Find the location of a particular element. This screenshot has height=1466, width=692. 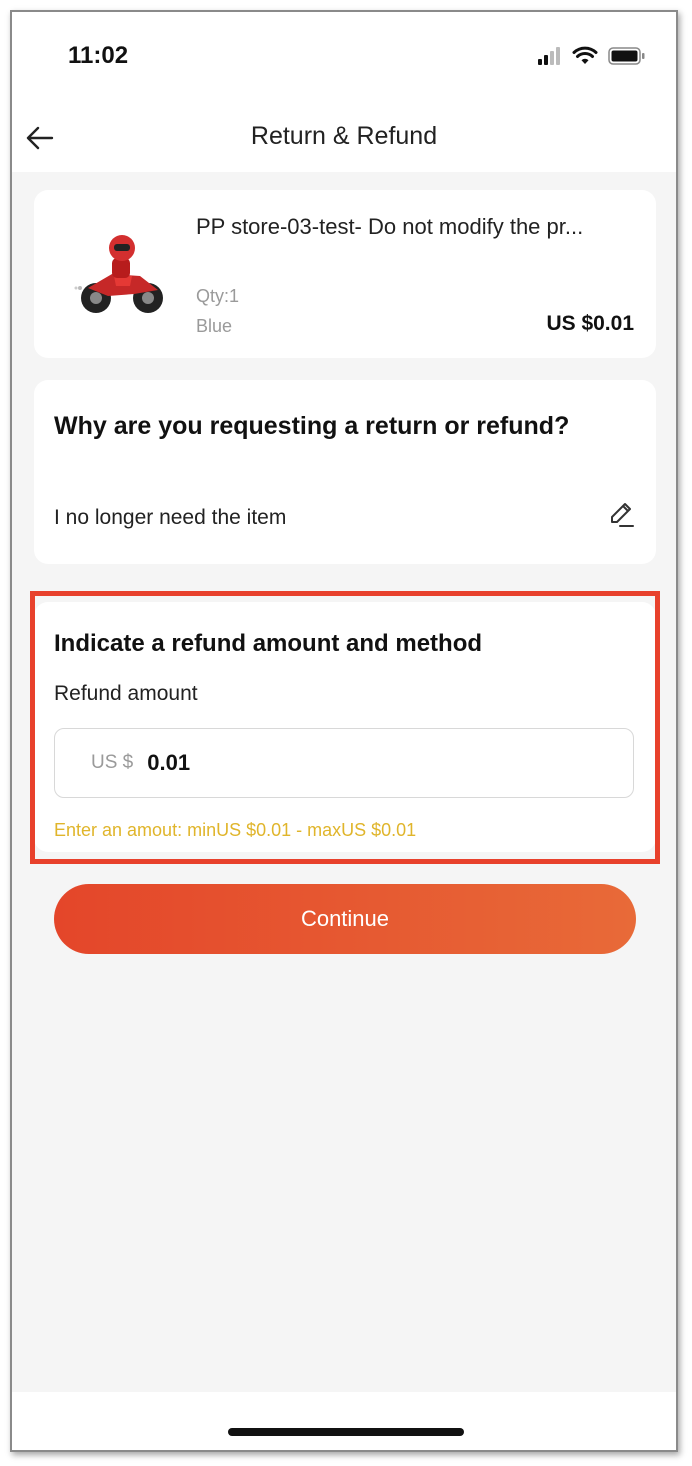

home-indicator is located at coordinates (346, 1432).